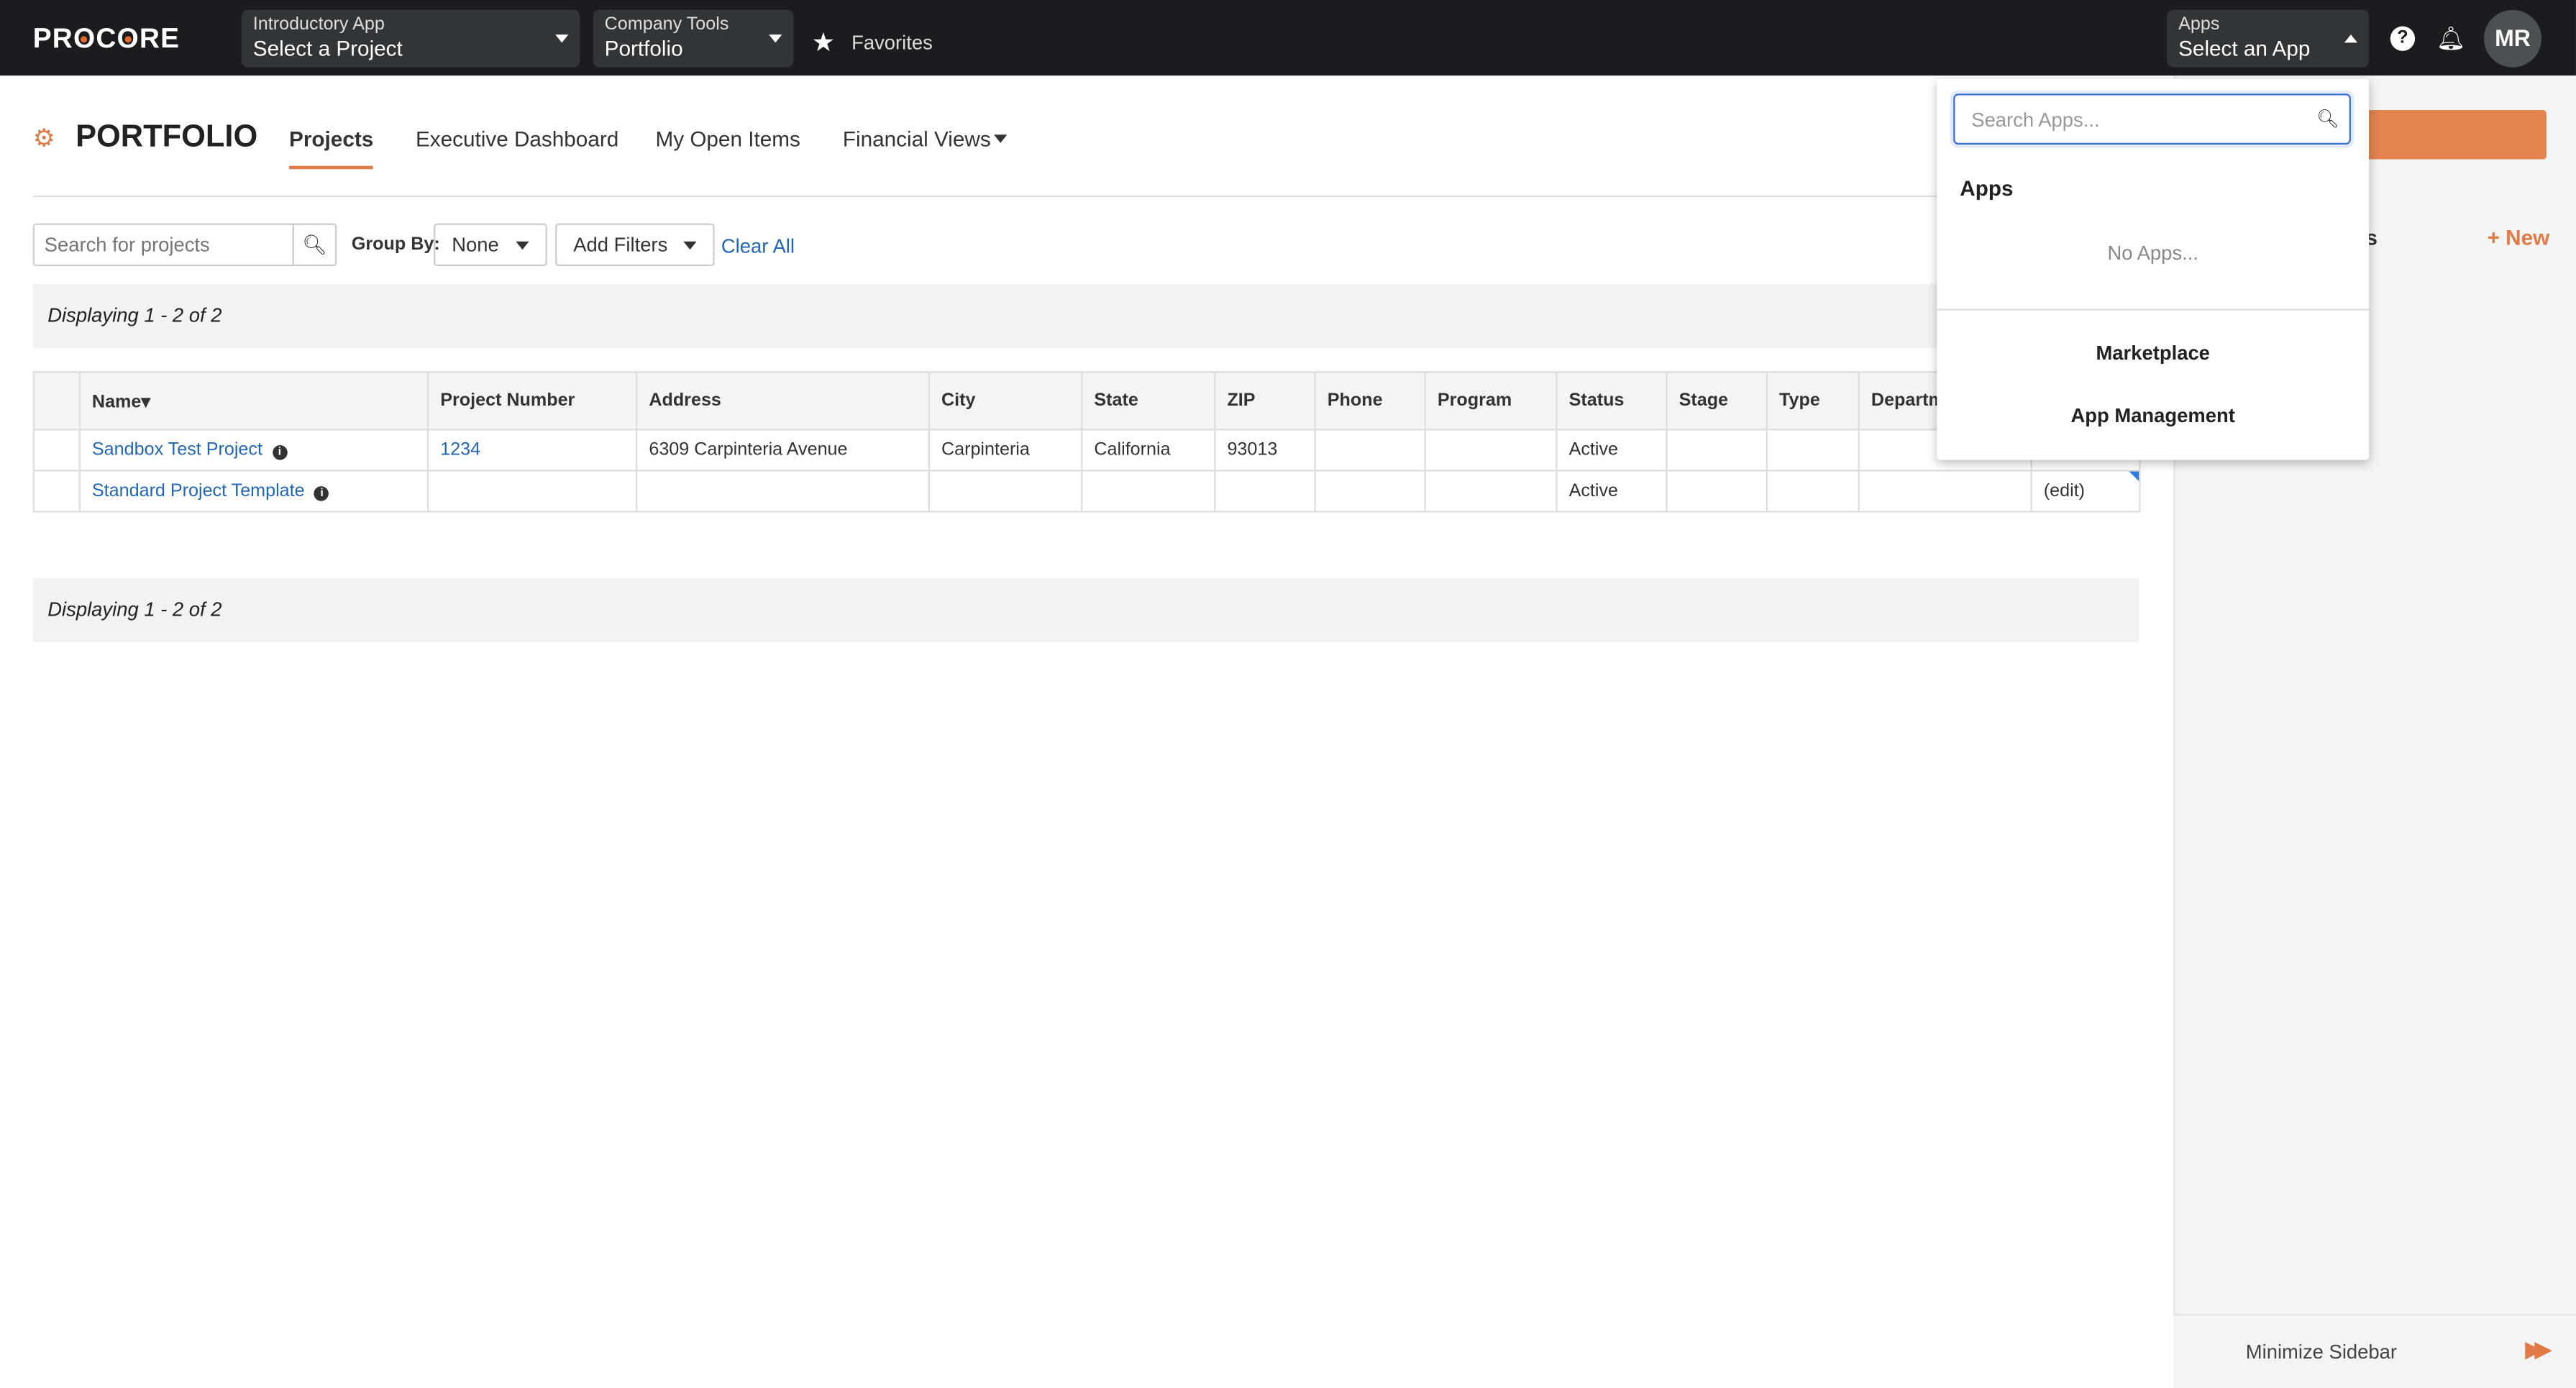  Describe the element at coordinates (56, 401) in the screenshot. I see `select-column` at that location.